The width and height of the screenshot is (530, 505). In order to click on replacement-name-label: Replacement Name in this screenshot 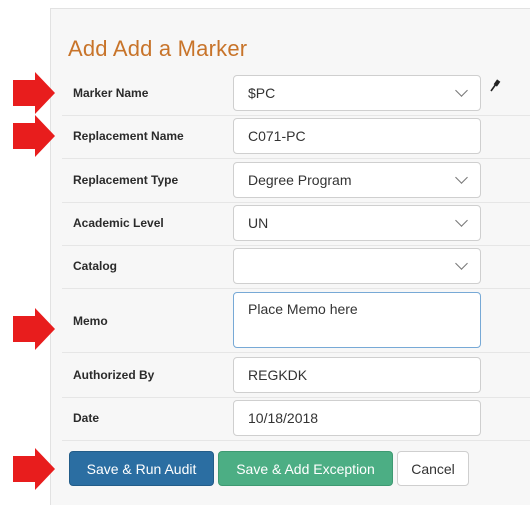, I will do `click(128, 136)`.